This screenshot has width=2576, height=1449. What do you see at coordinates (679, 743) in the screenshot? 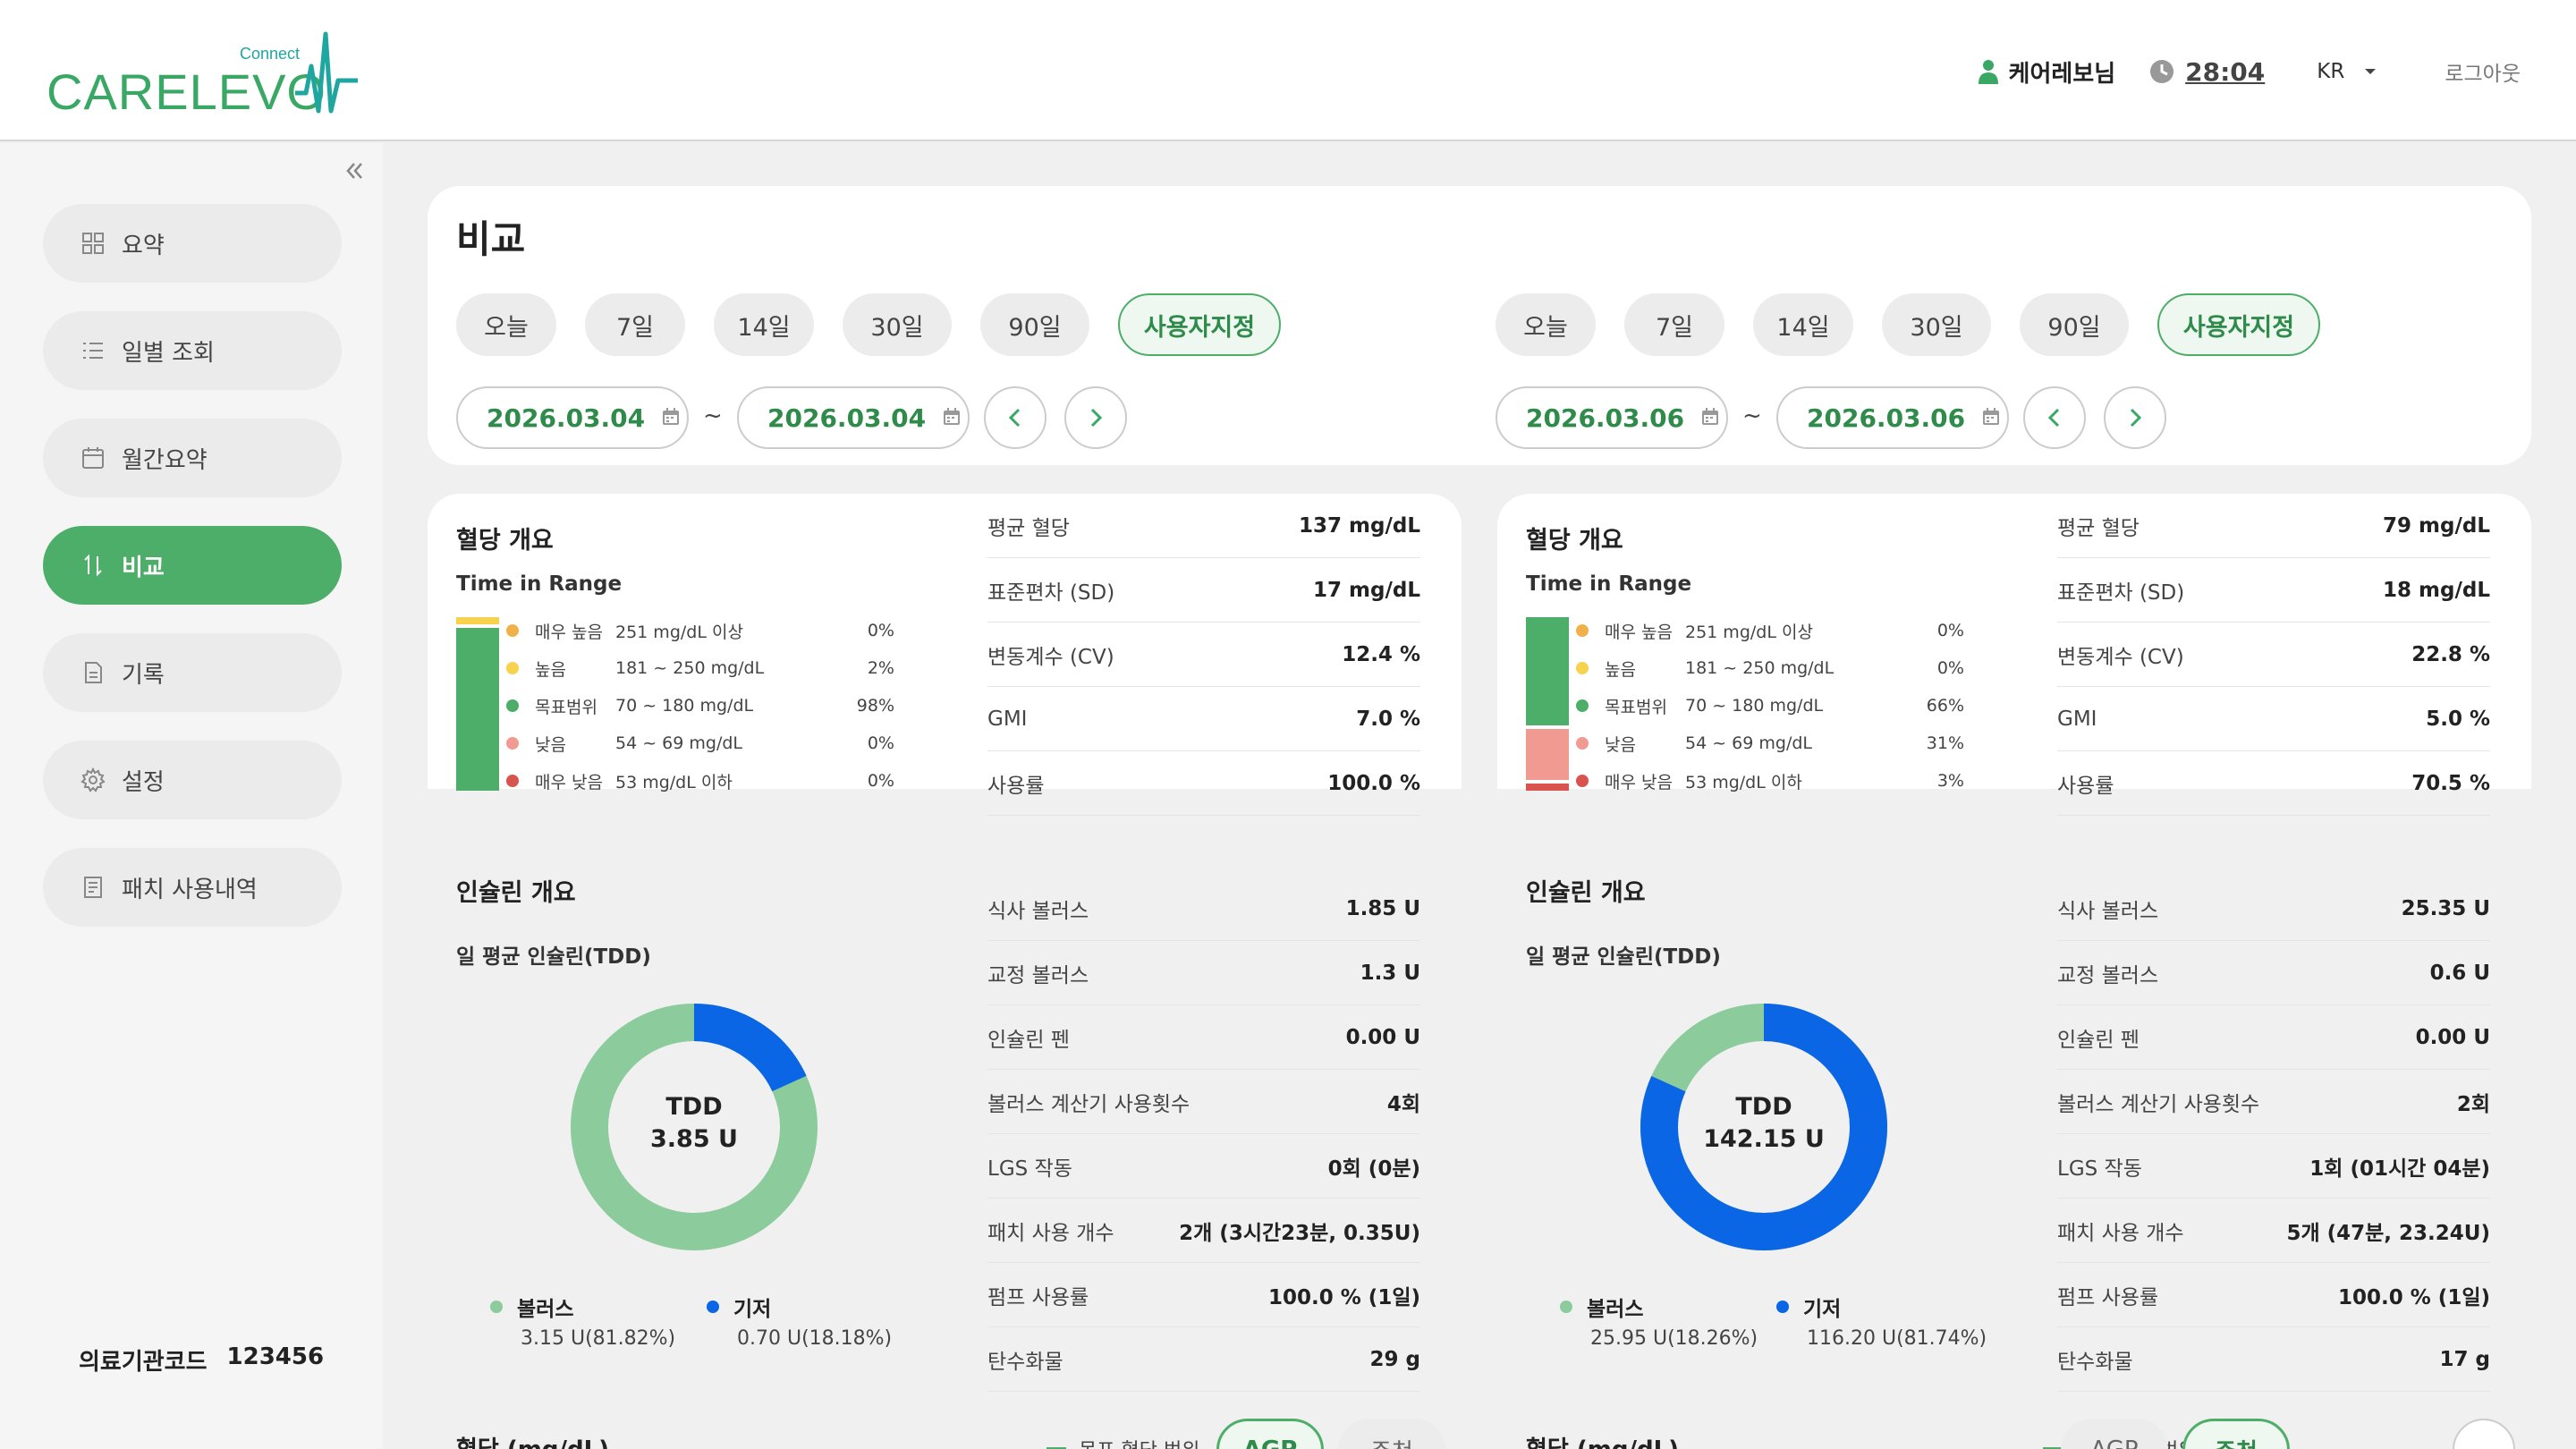
I see `level-range: 54 ~ 69 mg/dL` at bounding box center [679, 743].